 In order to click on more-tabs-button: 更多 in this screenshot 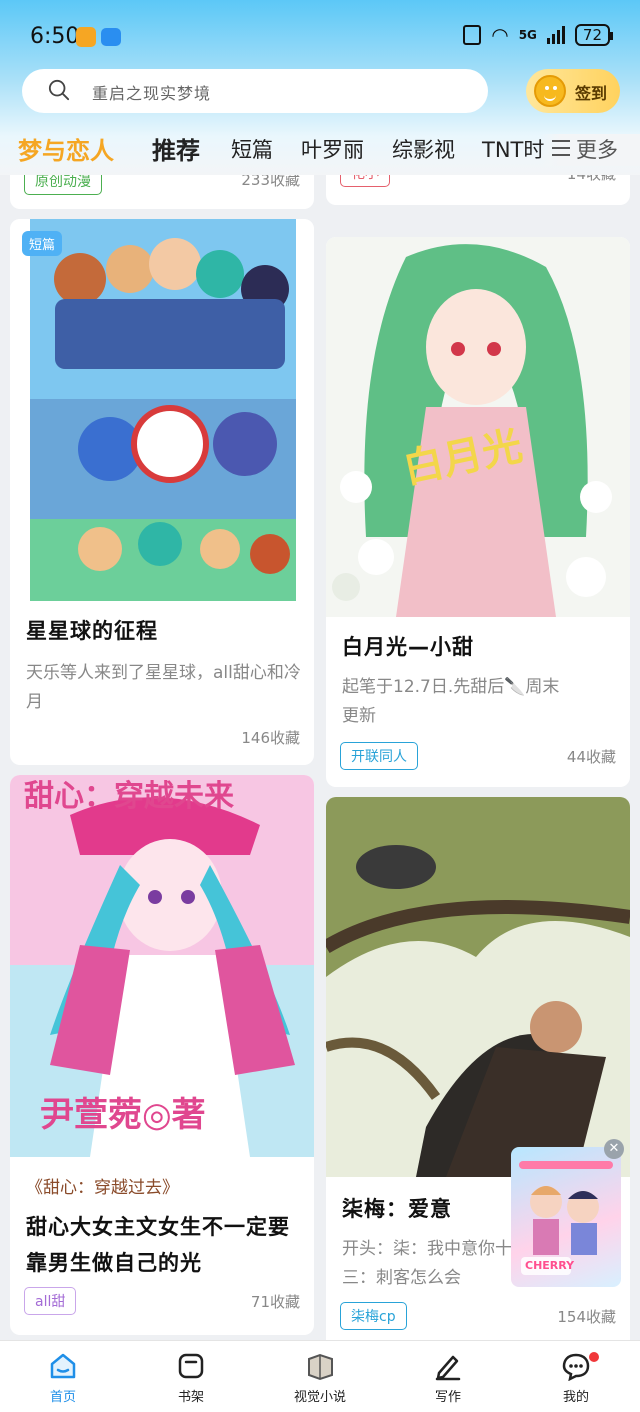, I will do `click(590, 150)`.